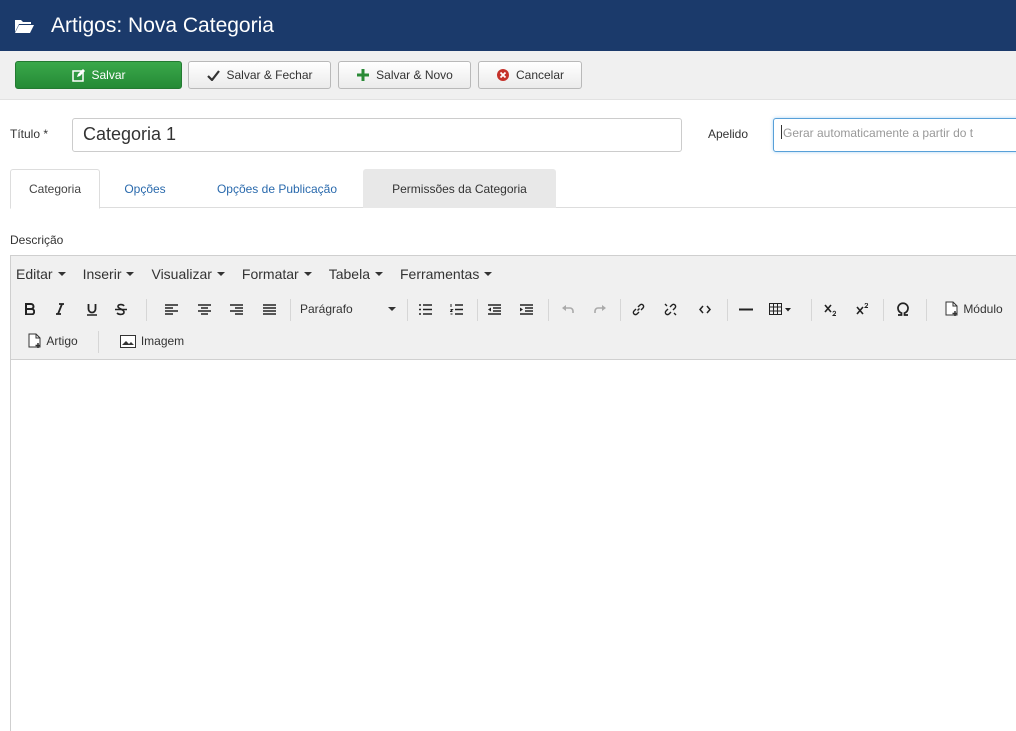 This screenshot has height=731, width=1016. What do you see at coordinates (55, 189) in the screenshot?
I see `tab-categoria: Categoria` at bounding box center [55, 189].